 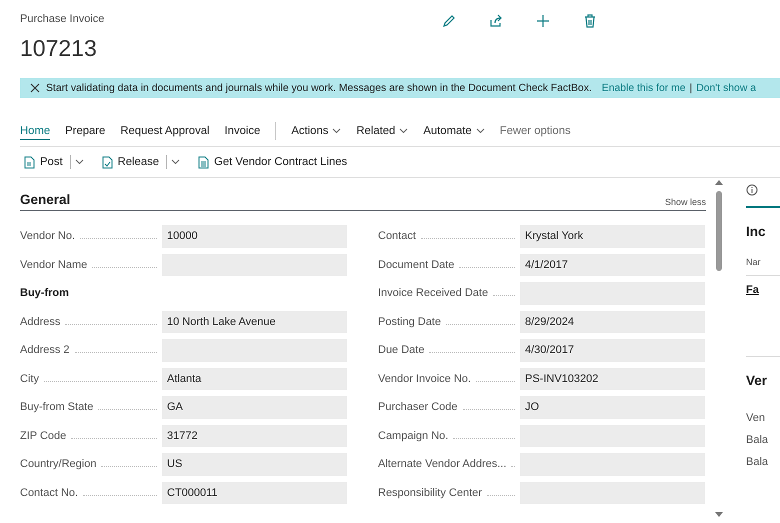 I want to click on menu-tab: Automate, so click(x=454, y=131).